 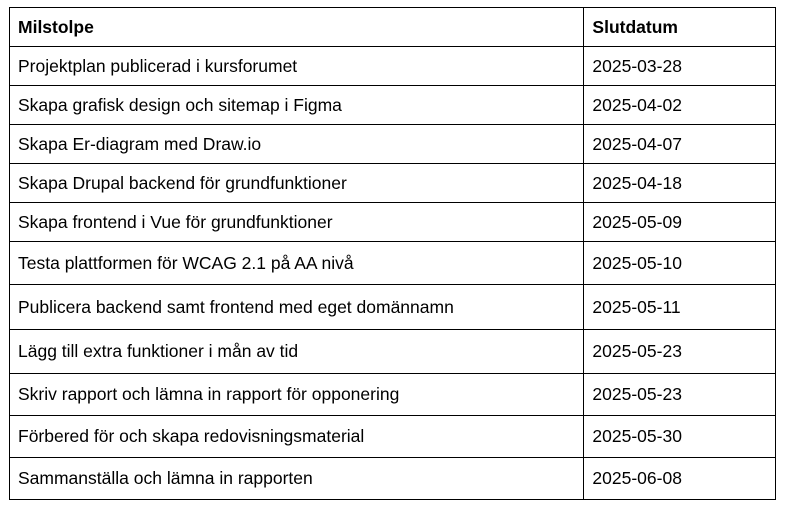 What do you see at coordinates (296, 222) in the screenshot?
I see `milestone-cell: Skapa frontend i Vue för grundfunktioner` at bounding box center [296, 222].